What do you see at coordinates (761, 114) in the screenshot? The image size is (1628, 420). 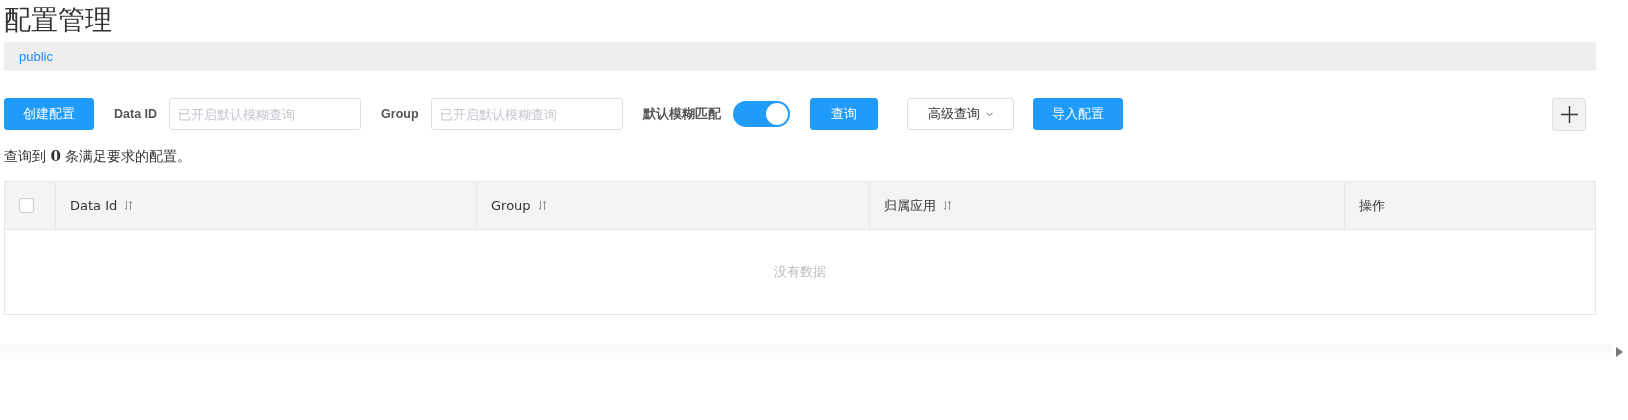 I see `fuzzy-match-switch` at bounding box center [761, 114].